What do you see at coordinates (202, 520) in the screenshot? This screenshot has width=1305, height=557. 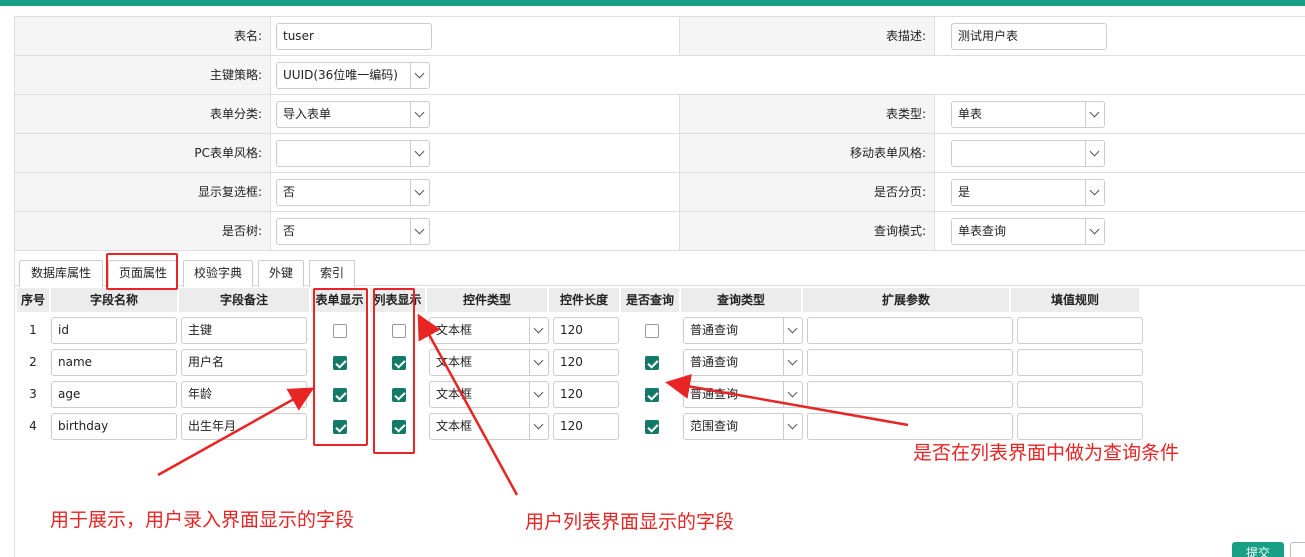 I see `form-display-note: 用于展示，用户录入界面显示的字段` at bounding box center [202, 520].